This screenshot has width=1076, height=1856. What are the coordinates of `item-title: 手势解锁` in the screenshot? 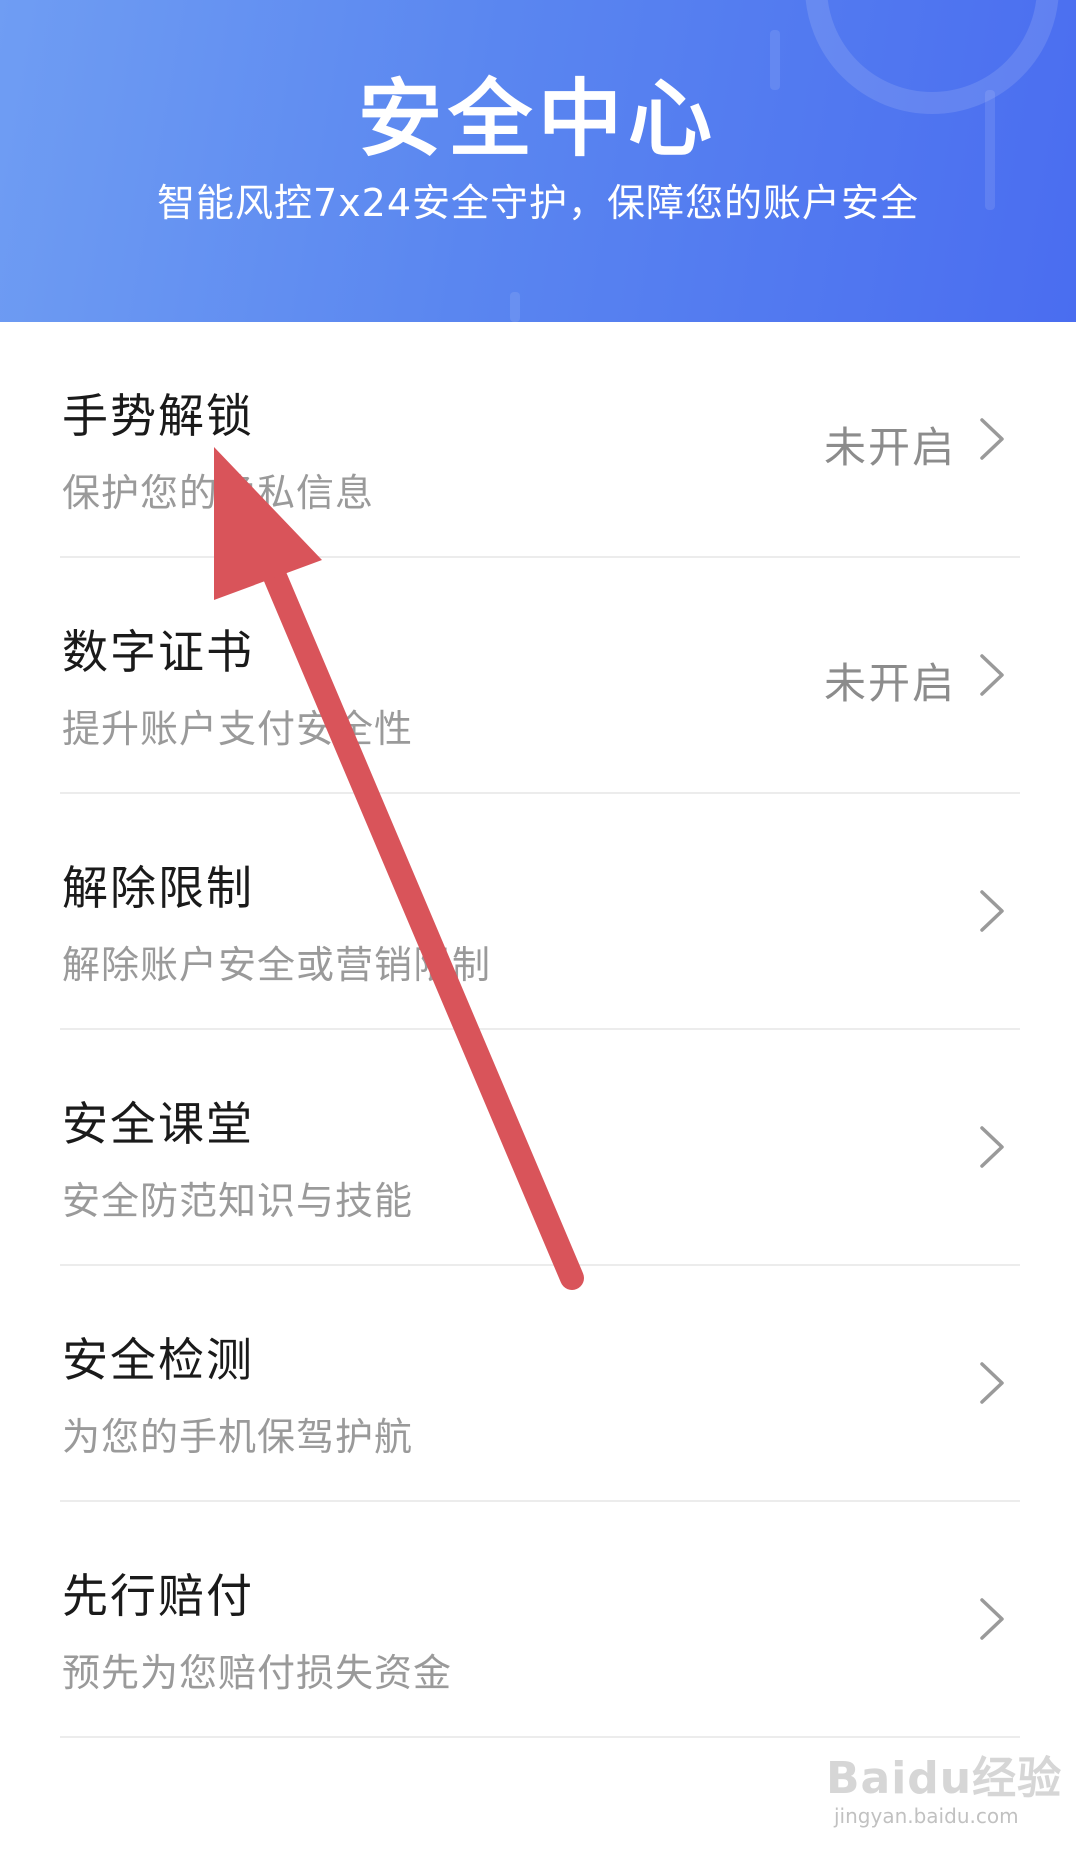 It's located at (158, 416).